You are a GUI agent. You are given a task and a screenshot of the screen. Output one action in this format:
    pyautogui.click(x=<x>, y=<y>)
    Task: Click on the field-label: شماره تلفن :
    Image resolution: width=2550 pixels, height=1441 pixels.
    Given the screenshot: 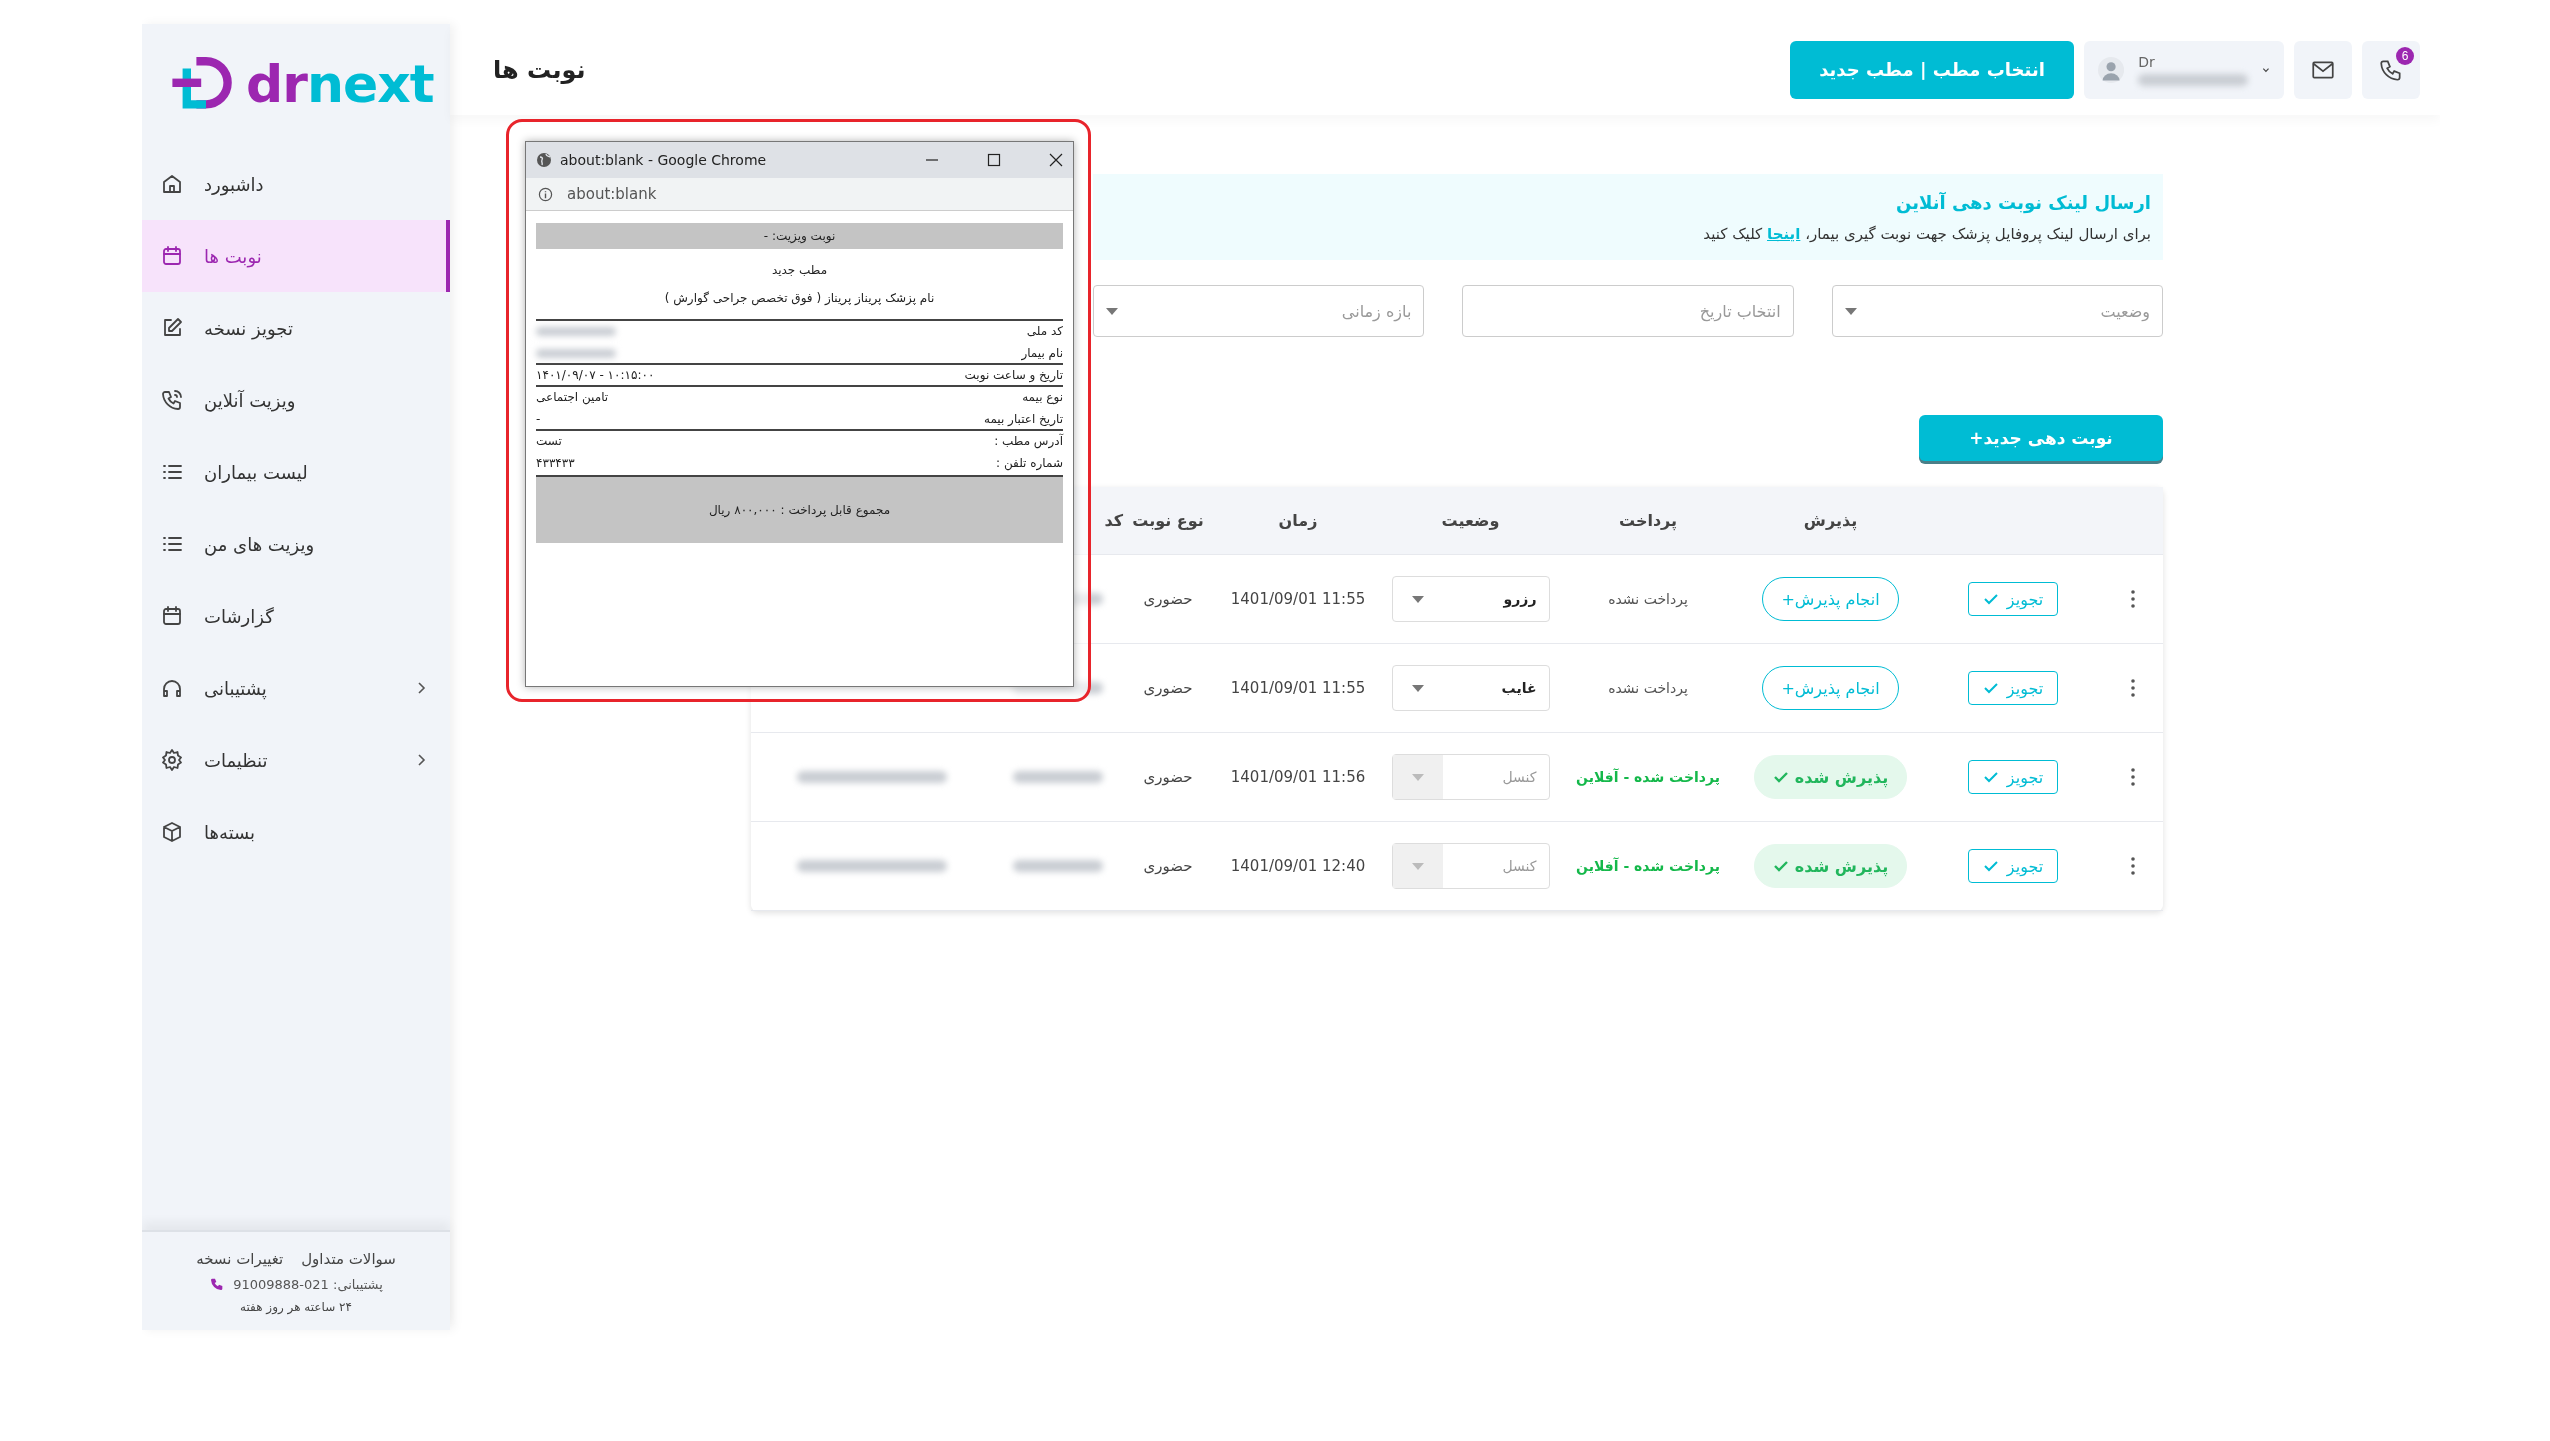 What is the action you would take?
    pyautogui.click(x=1029, y=463)
    